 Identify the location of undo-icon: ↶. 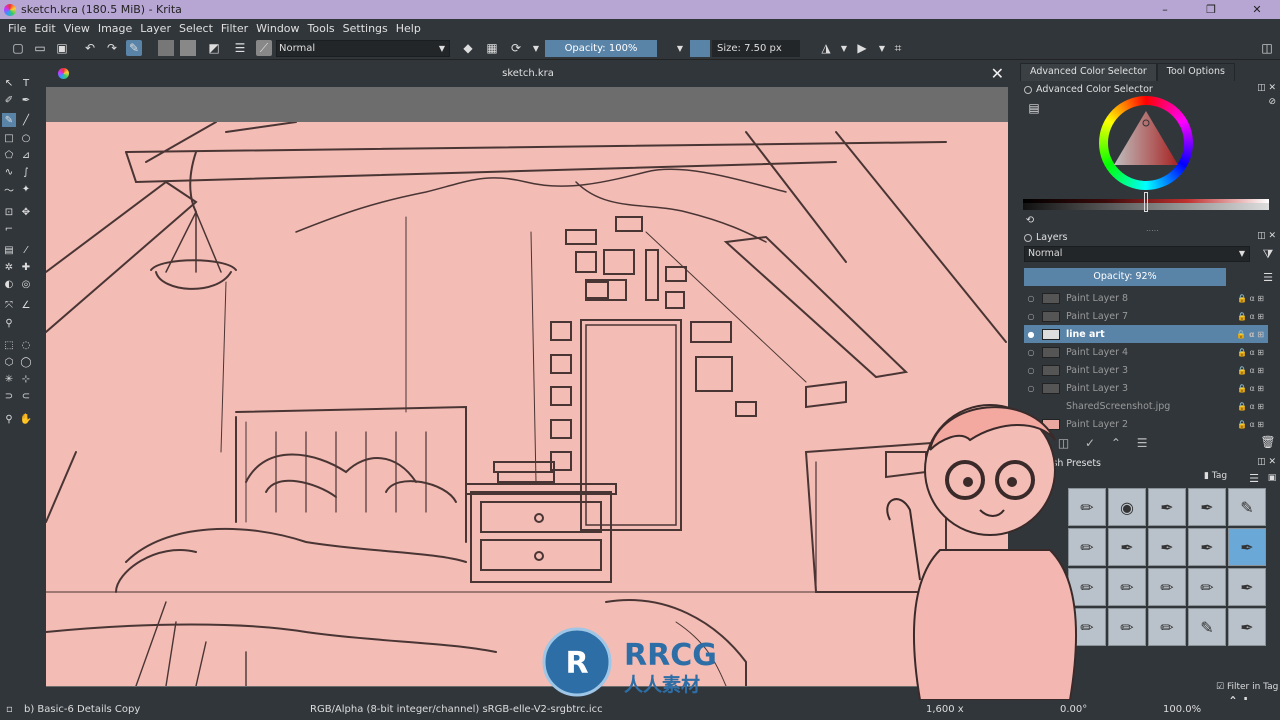
(90, 48).